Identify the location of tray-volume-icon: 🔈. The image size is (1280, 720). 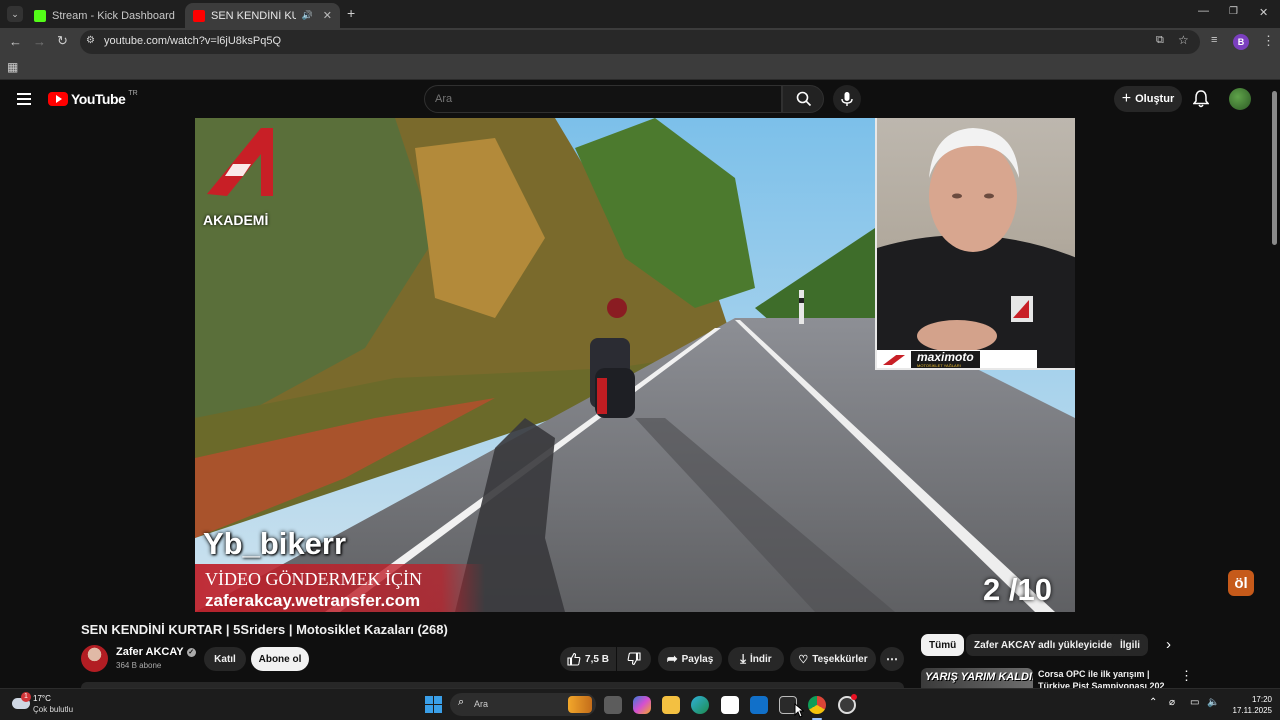
(1213, 702).